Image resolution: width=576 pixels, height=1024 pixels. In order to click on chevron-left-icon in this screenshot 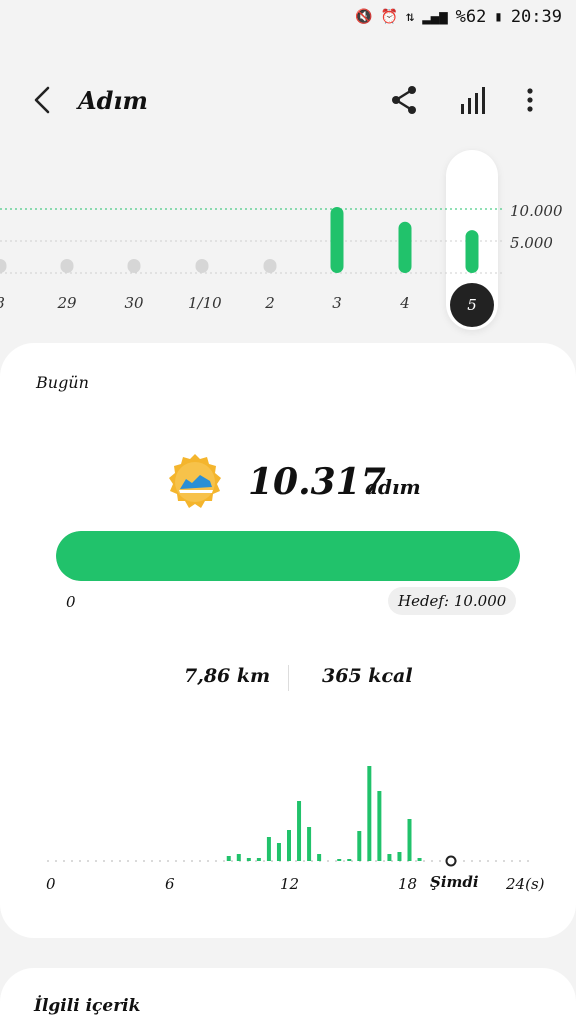, I will do `click(42, 100)`.